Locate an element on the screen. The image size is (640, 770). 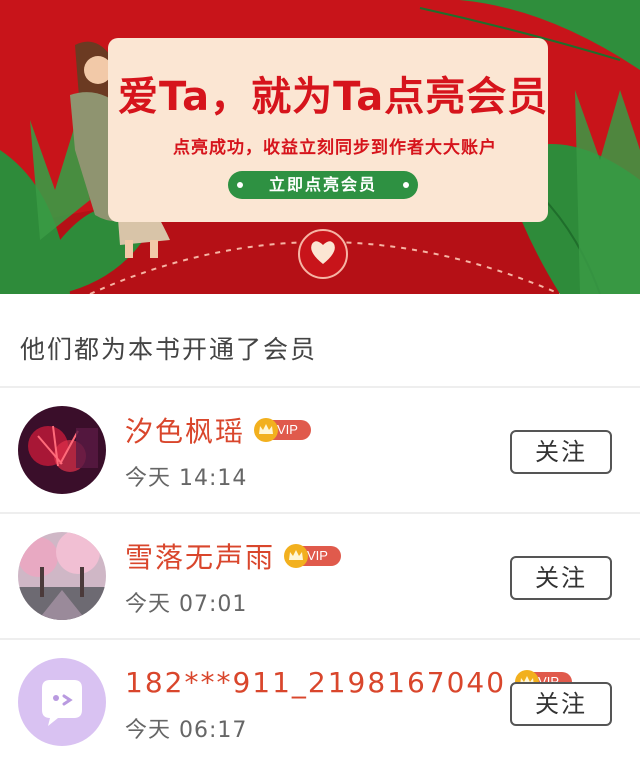
chat-bubble-icon is located at coordinates (62, 702).